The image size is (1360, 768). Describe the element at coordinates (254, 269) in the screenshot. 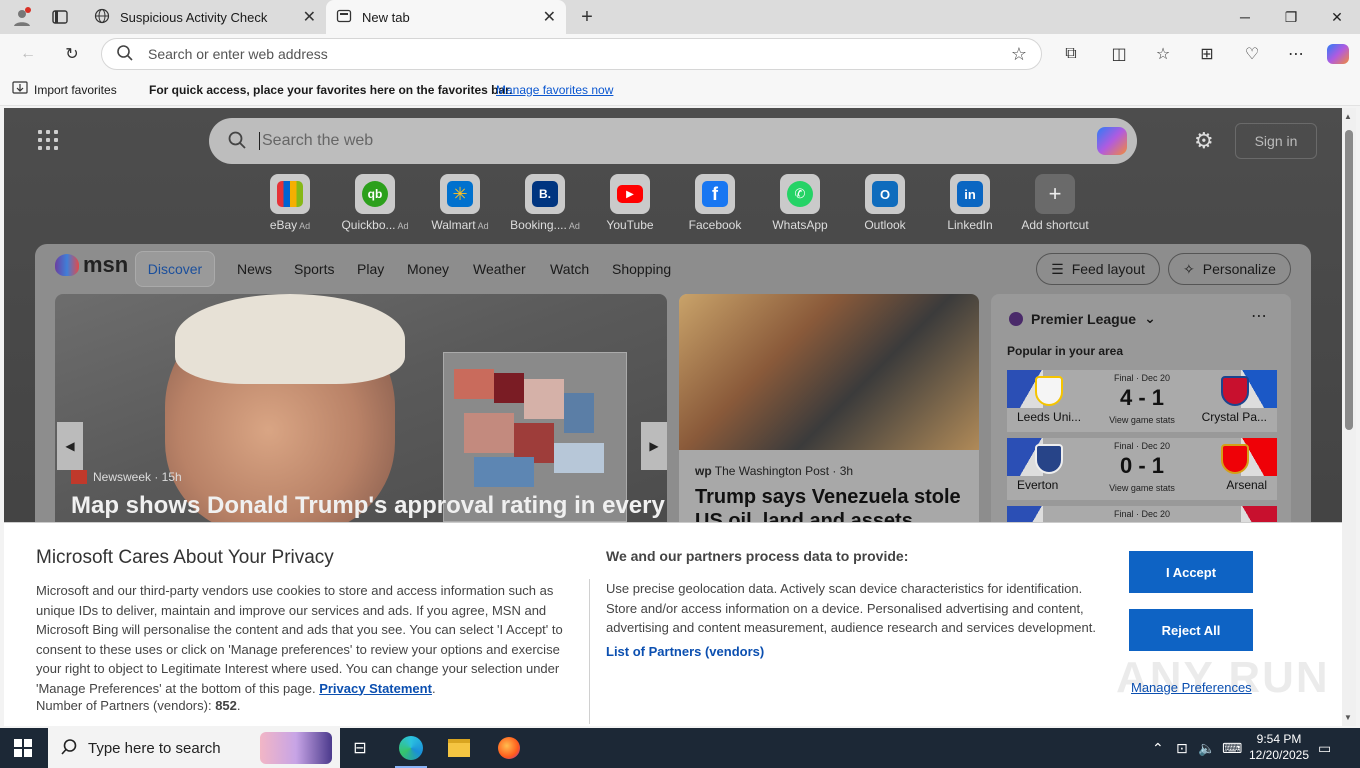

I see `nav-news: News` at that location.